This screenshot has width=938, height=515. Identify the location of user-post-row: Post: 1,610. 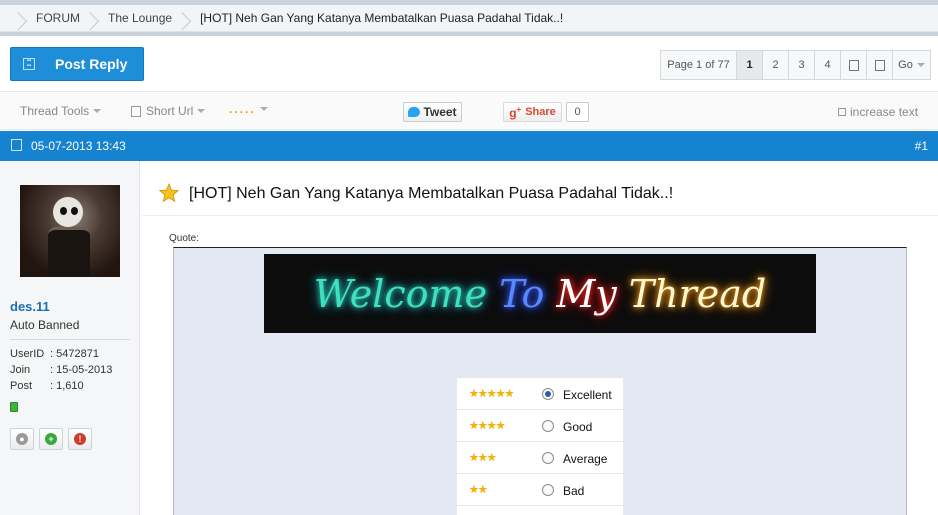
(47, 386).